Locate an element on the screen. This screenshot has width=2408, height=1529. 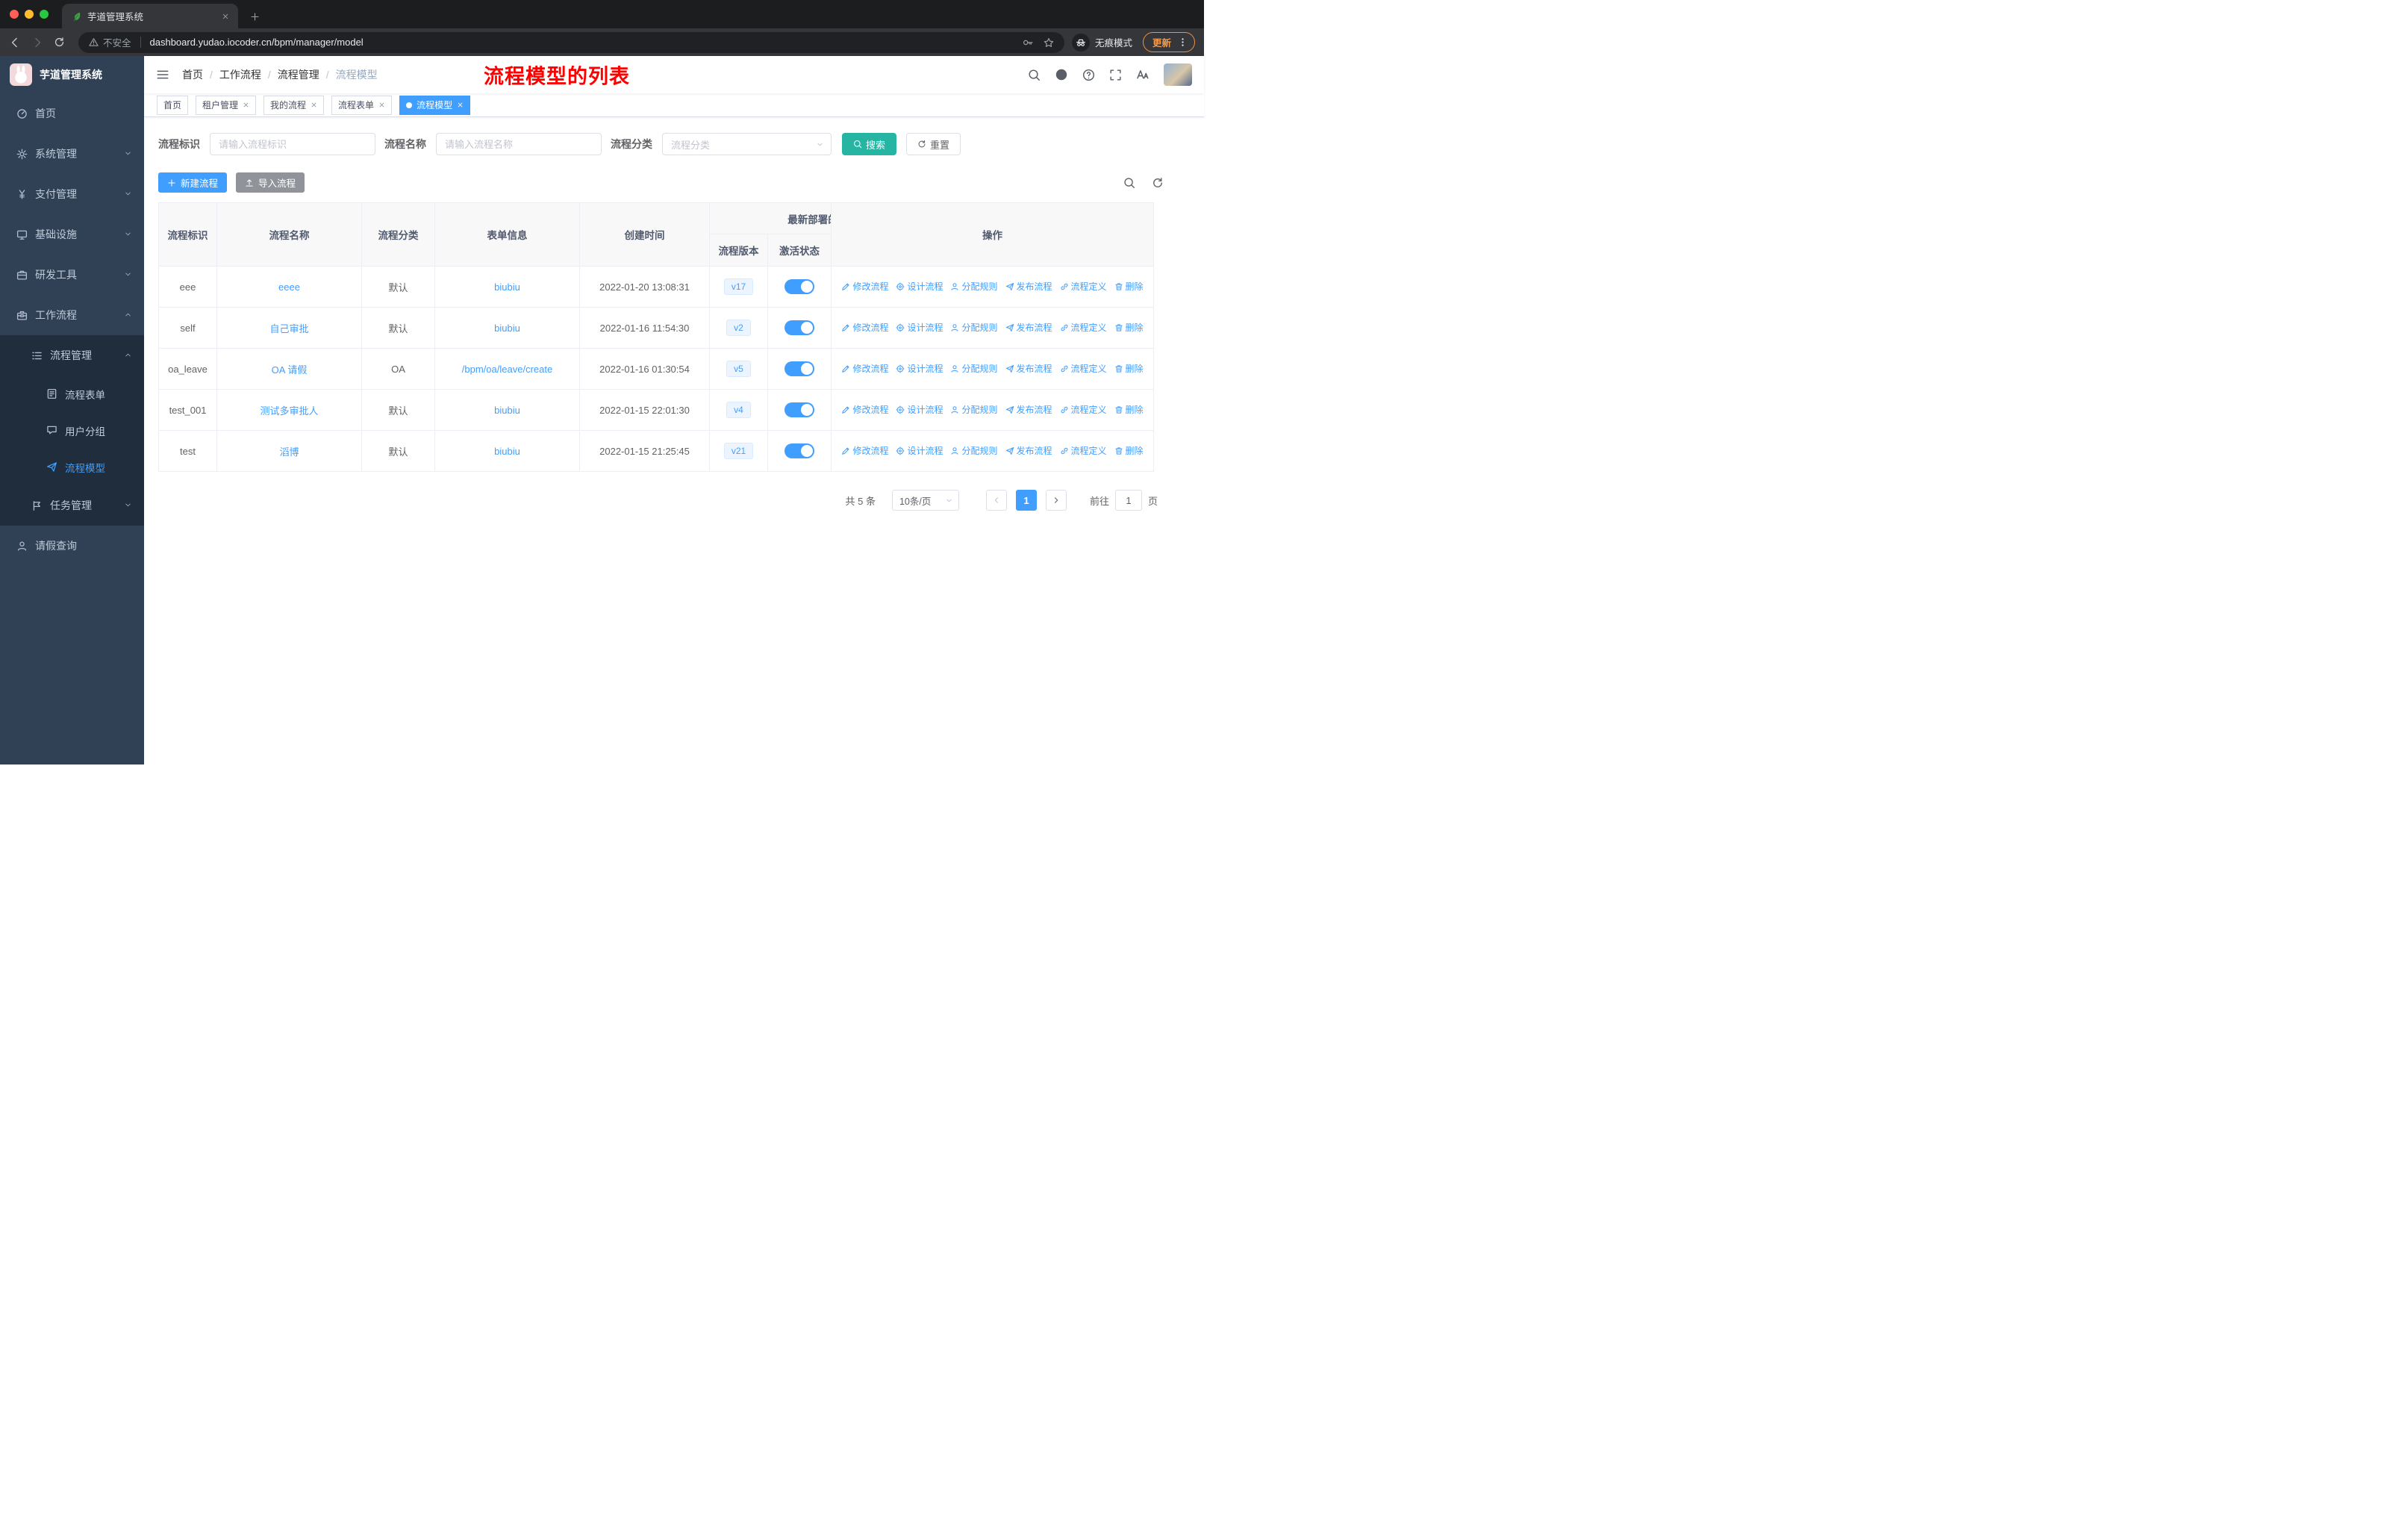
process-name-input is located at coordinates (519, 144).